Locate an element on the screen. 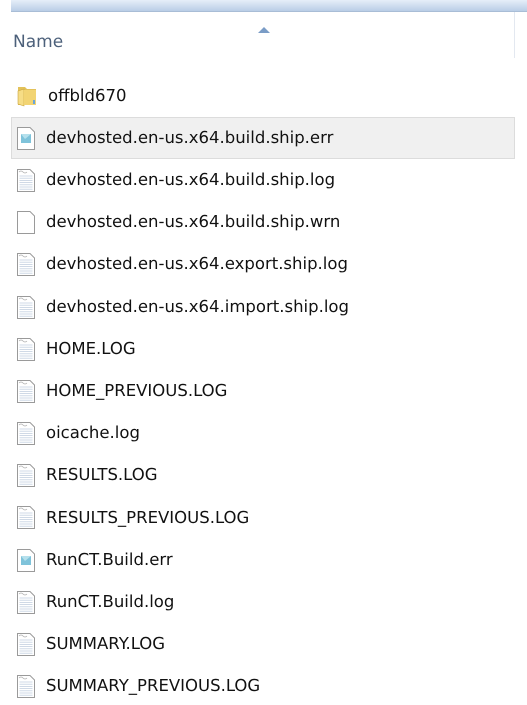 The width and height of the screenshot is (527, 705). folder-icon is located at coordinates (27, 96).